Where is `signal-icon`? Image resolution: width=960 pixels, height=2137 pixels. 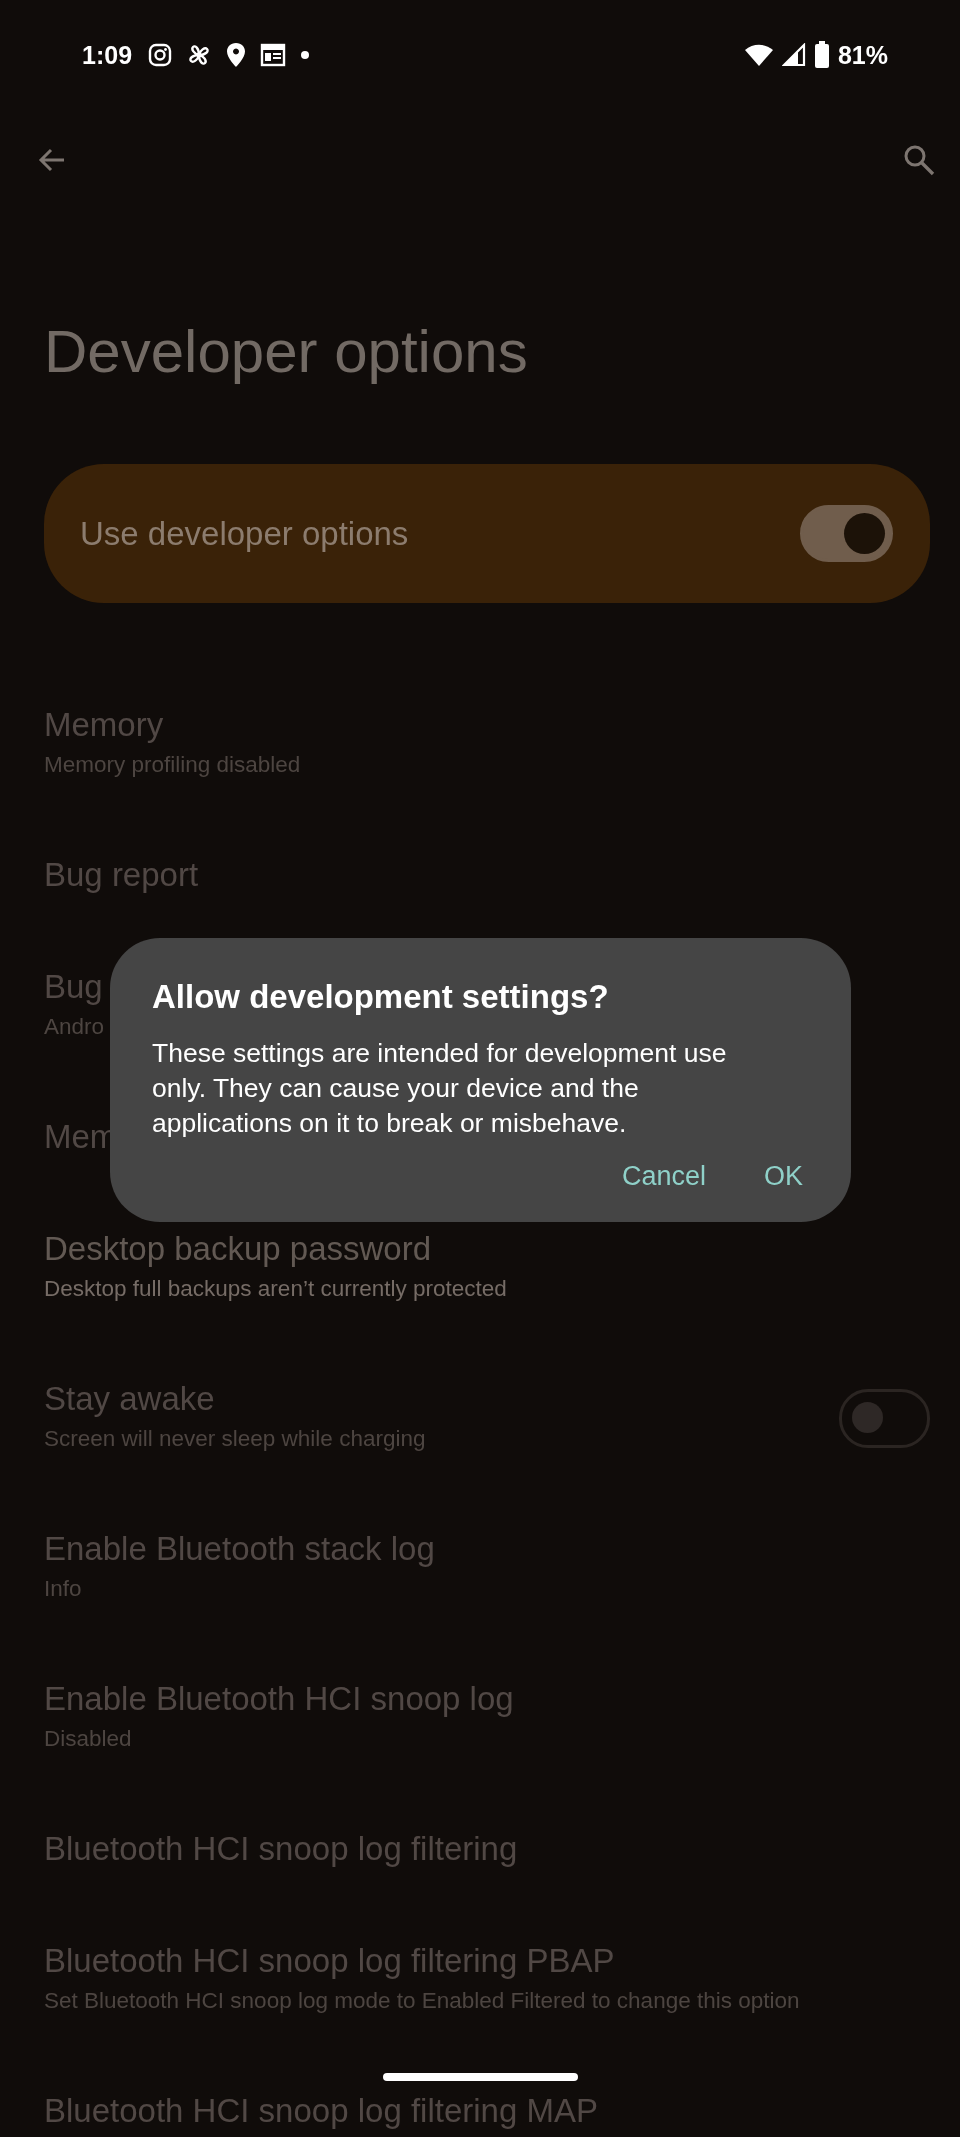
signal-icon is located at coordinates (793, 55).